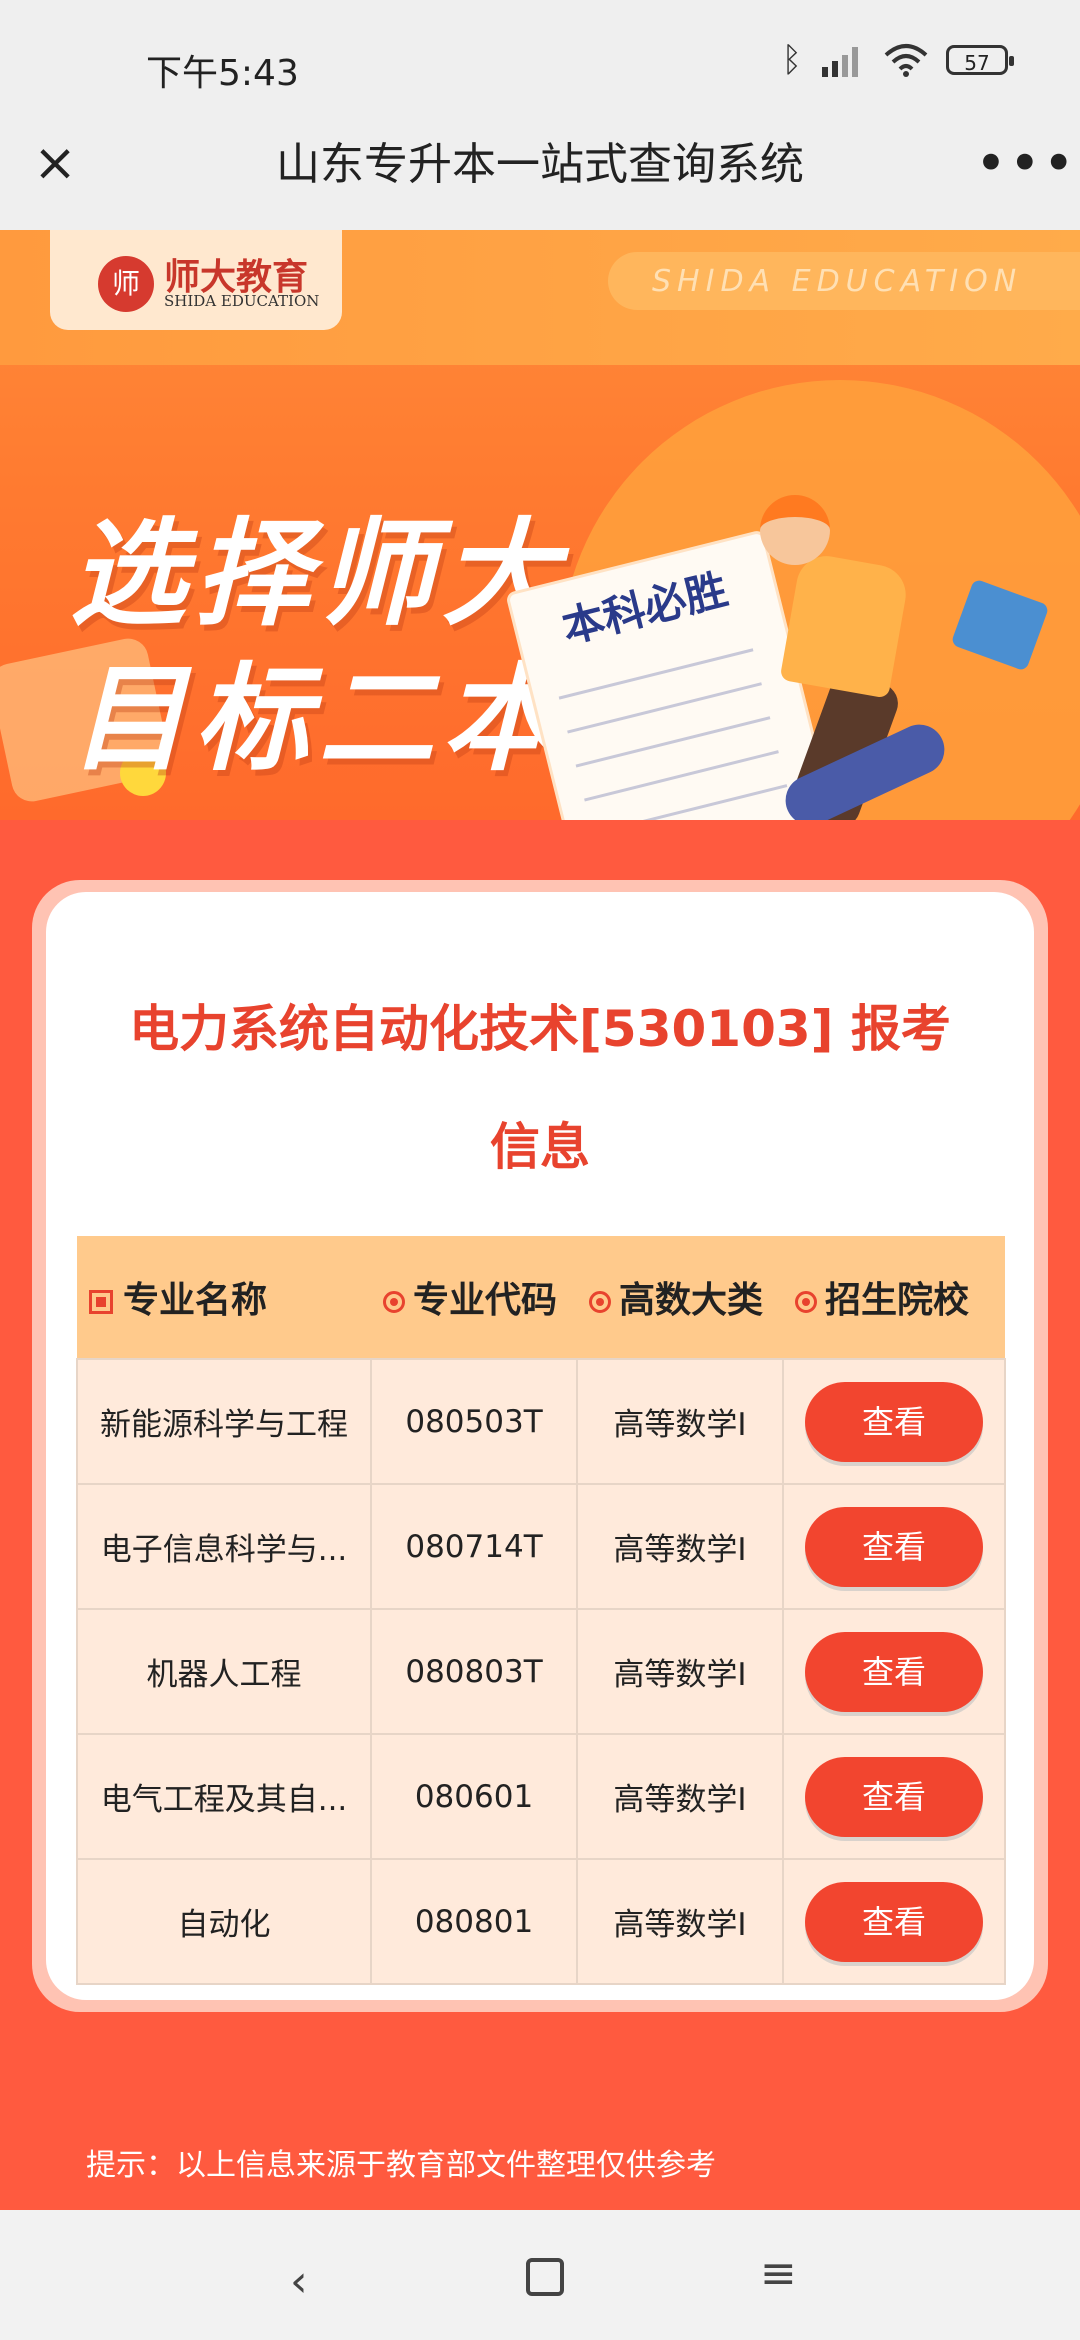 Image resolution: width=1080 pixels, height=2340 pixels. What do you see at coordinates (474, 1546) in the screenshot?
I see `cell-major-code: 080714T` at bounding box center [474, 1546].